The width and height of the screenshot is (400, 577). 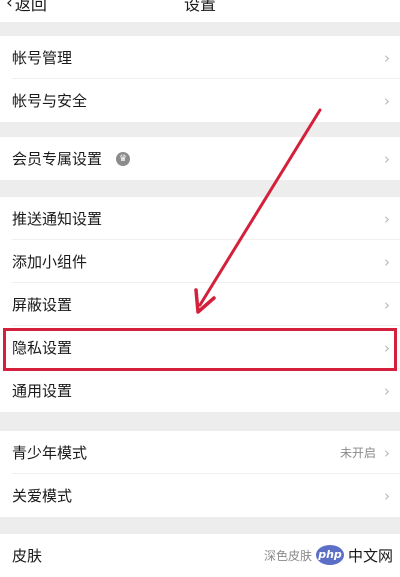 What do you see at coordinates (357, 453) in the screenshot?
I see `status-value: 未开启` at bounding box center [357, 453].